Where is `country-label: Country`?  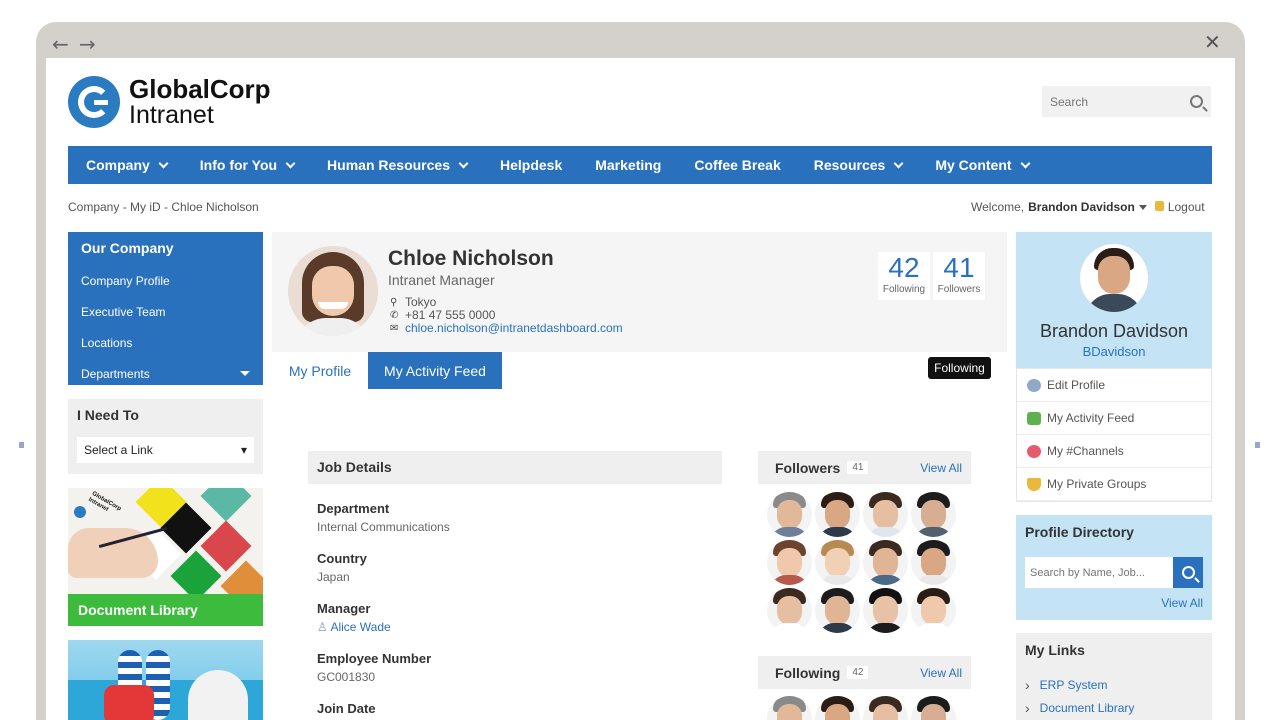
country-label: Country is located at coordinates (342, 558).